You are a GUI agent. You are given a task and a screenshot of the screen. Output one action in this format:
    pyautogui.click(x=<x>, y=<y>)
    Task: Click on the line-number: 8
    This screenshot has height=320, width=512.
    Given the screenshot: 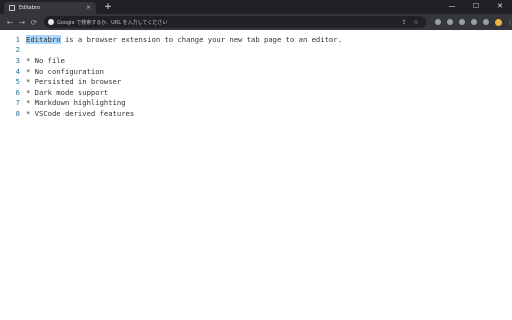 What is the action you would take?
    pyautogui.click(x=17, y=113)
    